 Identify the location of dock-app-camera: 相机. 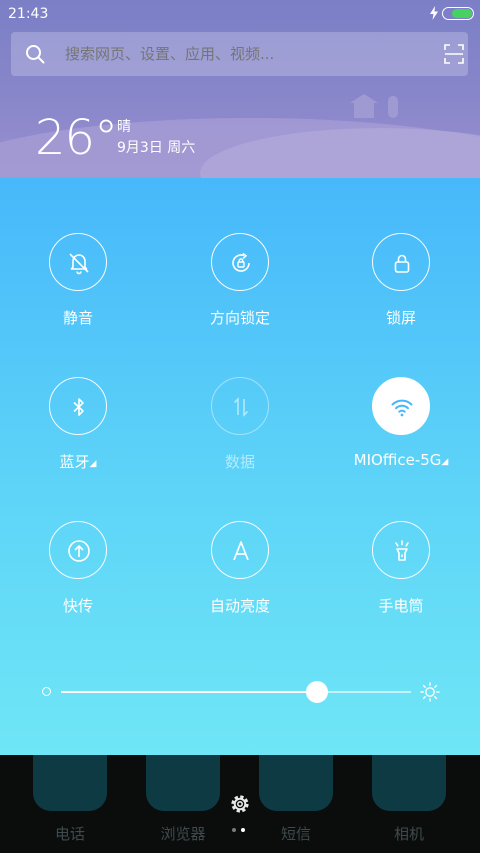
(409, 804).